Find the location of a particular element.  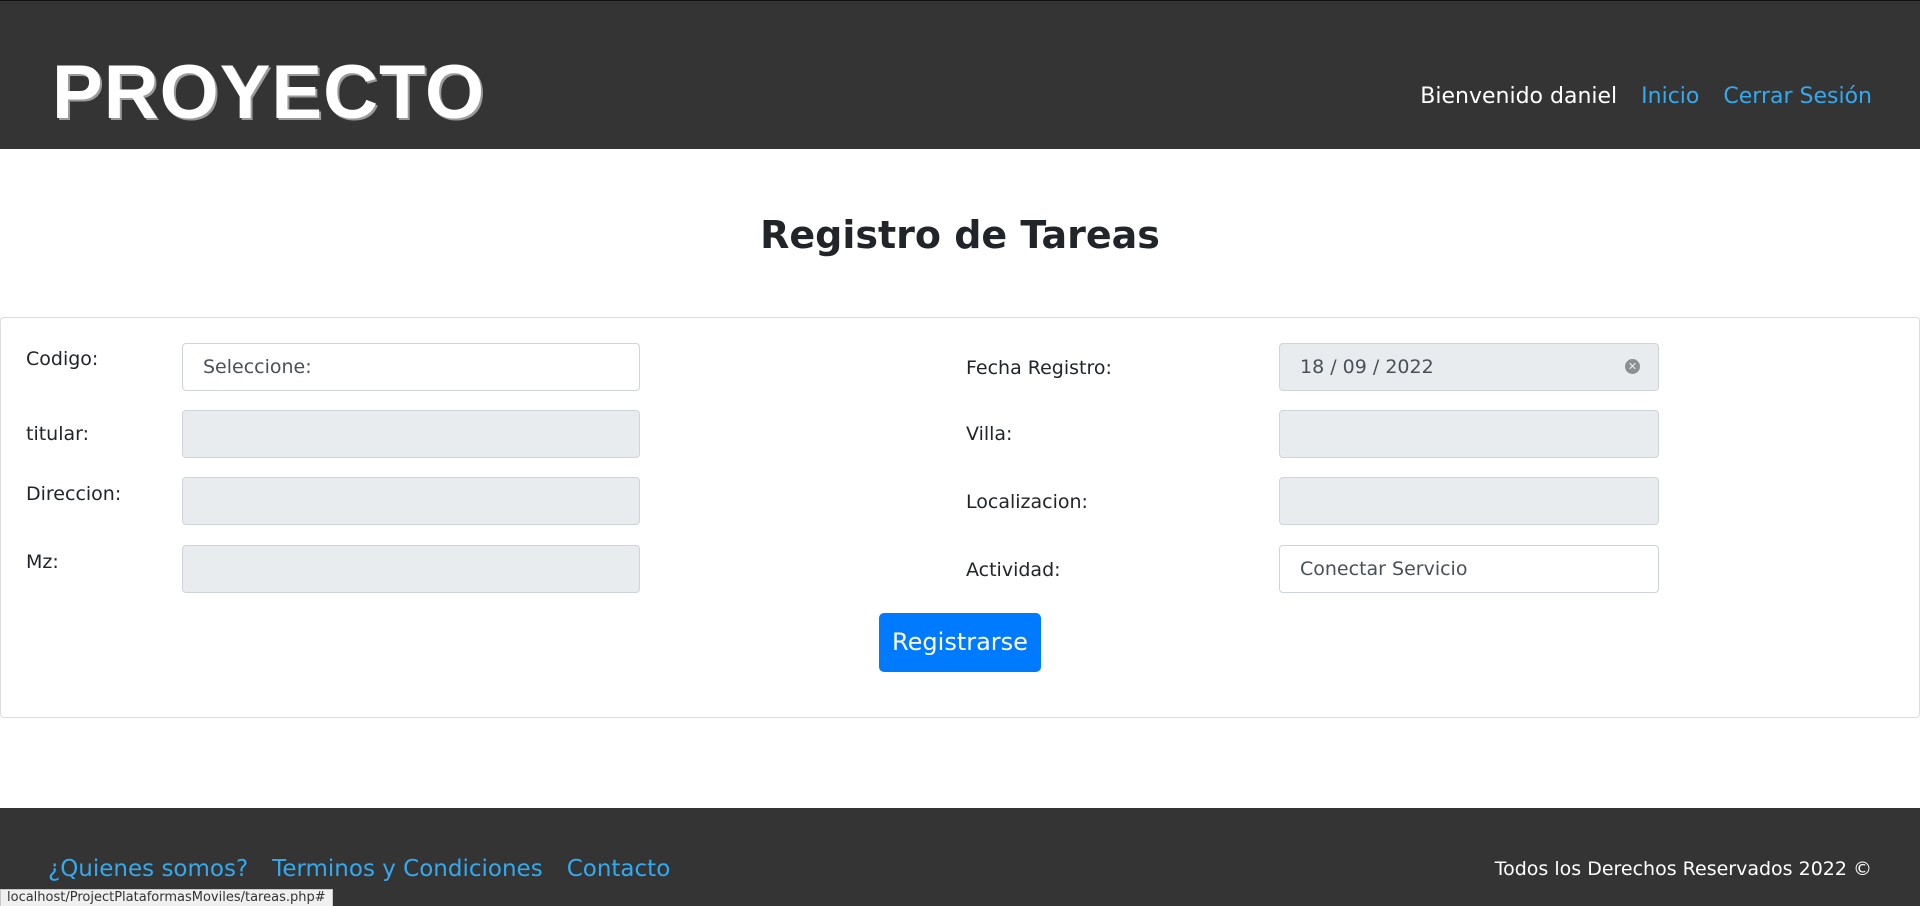

footer-link-contacto: Contacto is located at coordinates (619, 869).